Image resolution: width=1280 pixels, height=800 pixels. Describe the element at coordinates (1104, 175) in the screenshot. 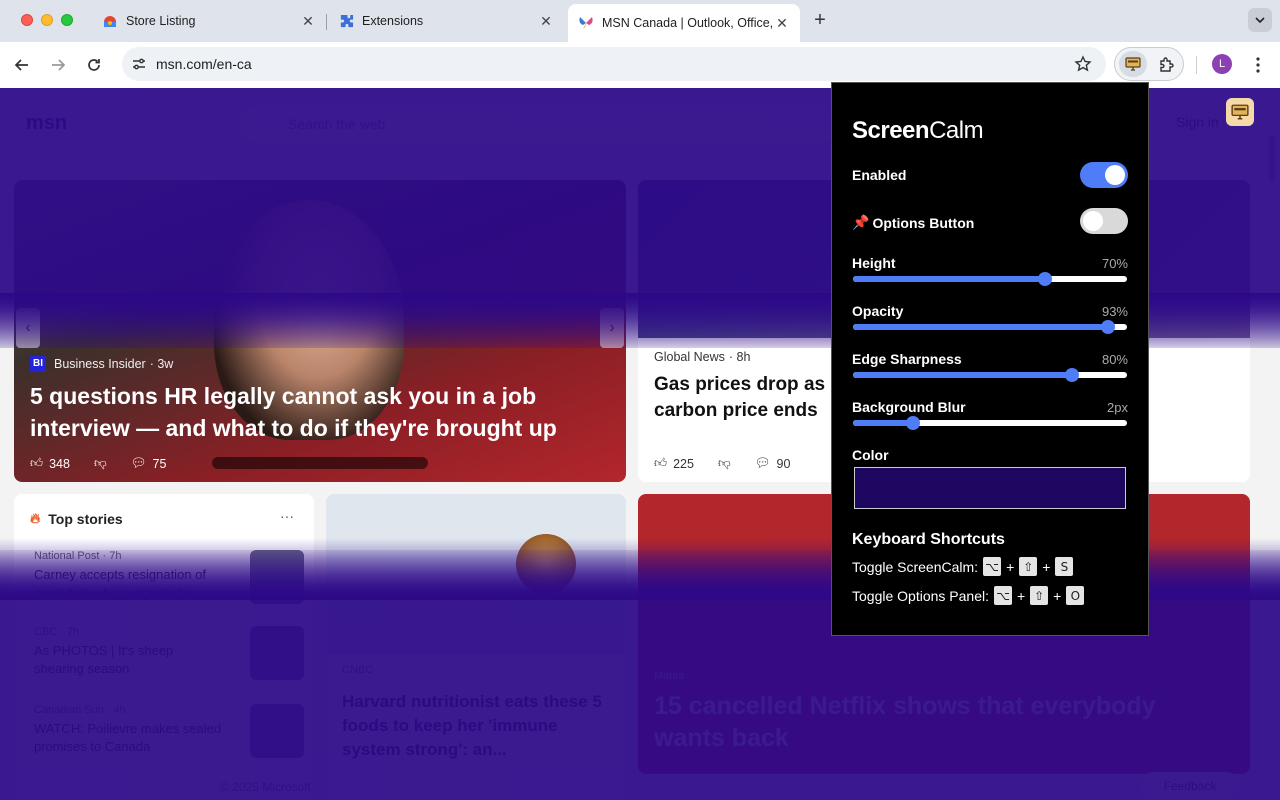

I see `enabled-toggle` at that location.